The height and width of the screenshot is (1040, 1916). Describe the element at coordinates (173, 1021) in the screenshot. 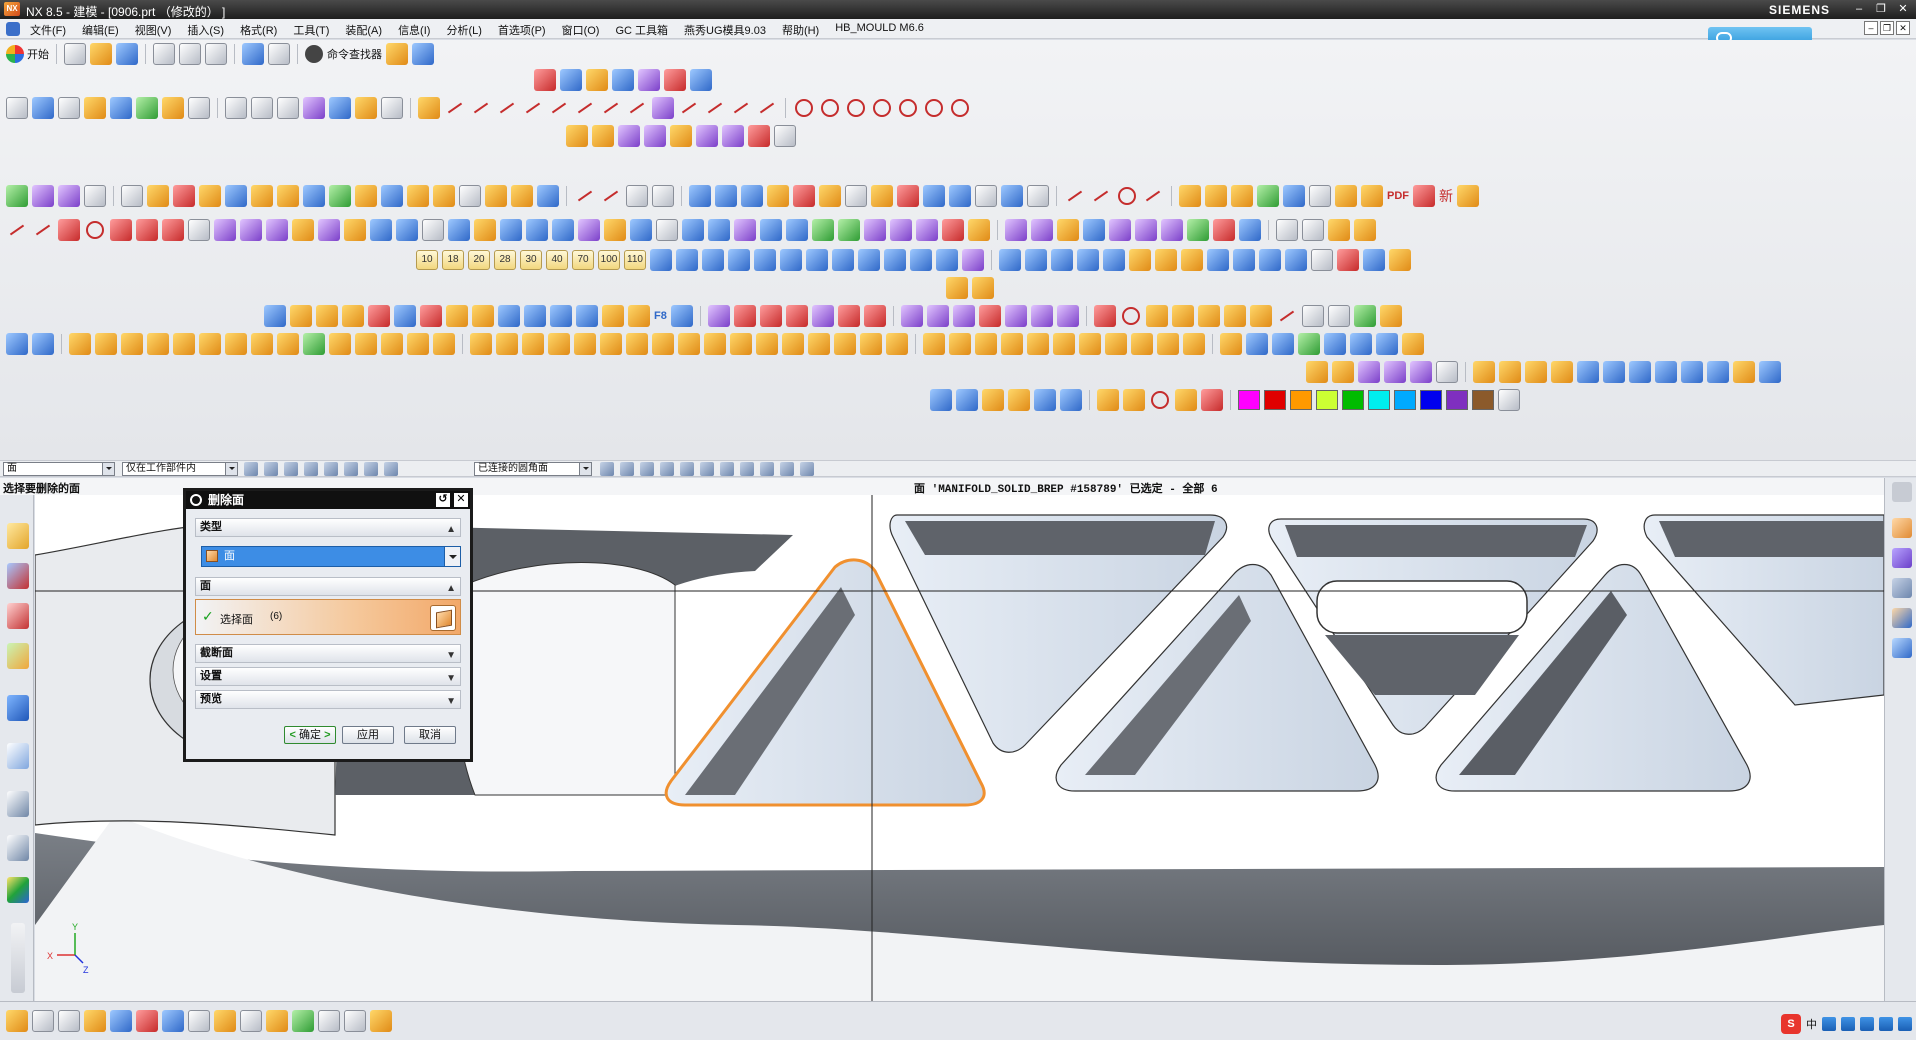

I see `axis-tool-icon` at that location.